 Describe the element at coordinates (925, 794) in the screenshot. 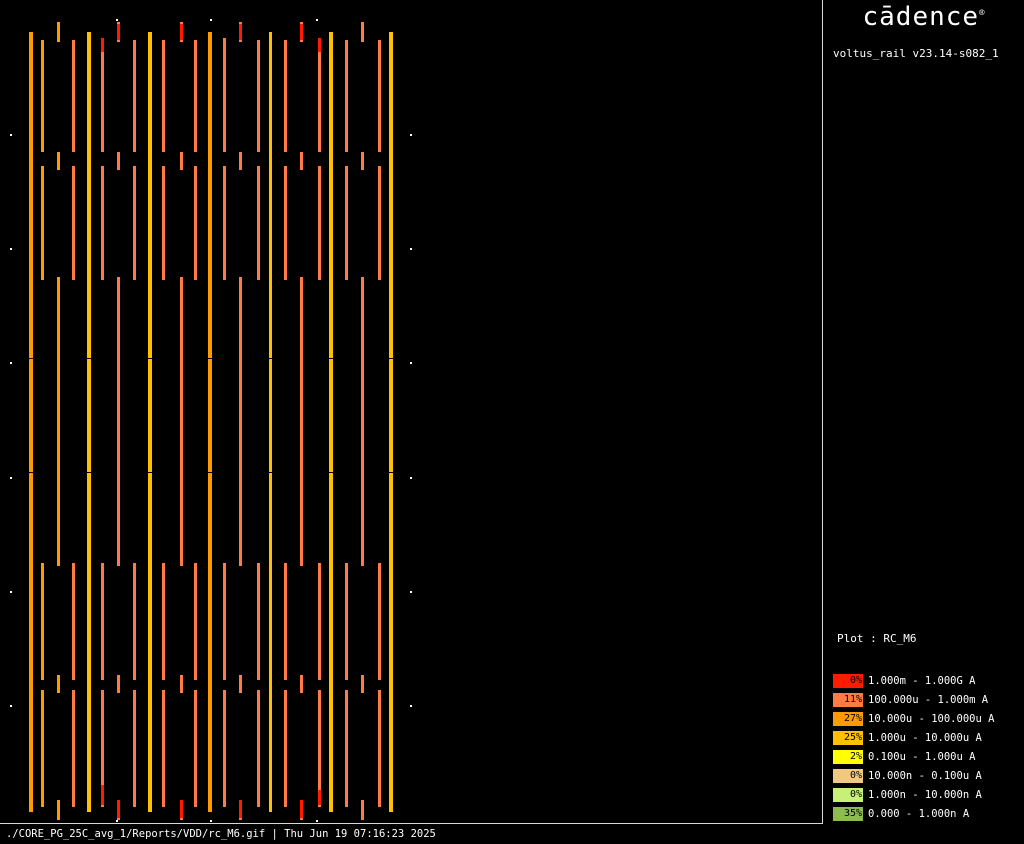

I see `legend-range: 1.000n - 10.000n A` at that location.